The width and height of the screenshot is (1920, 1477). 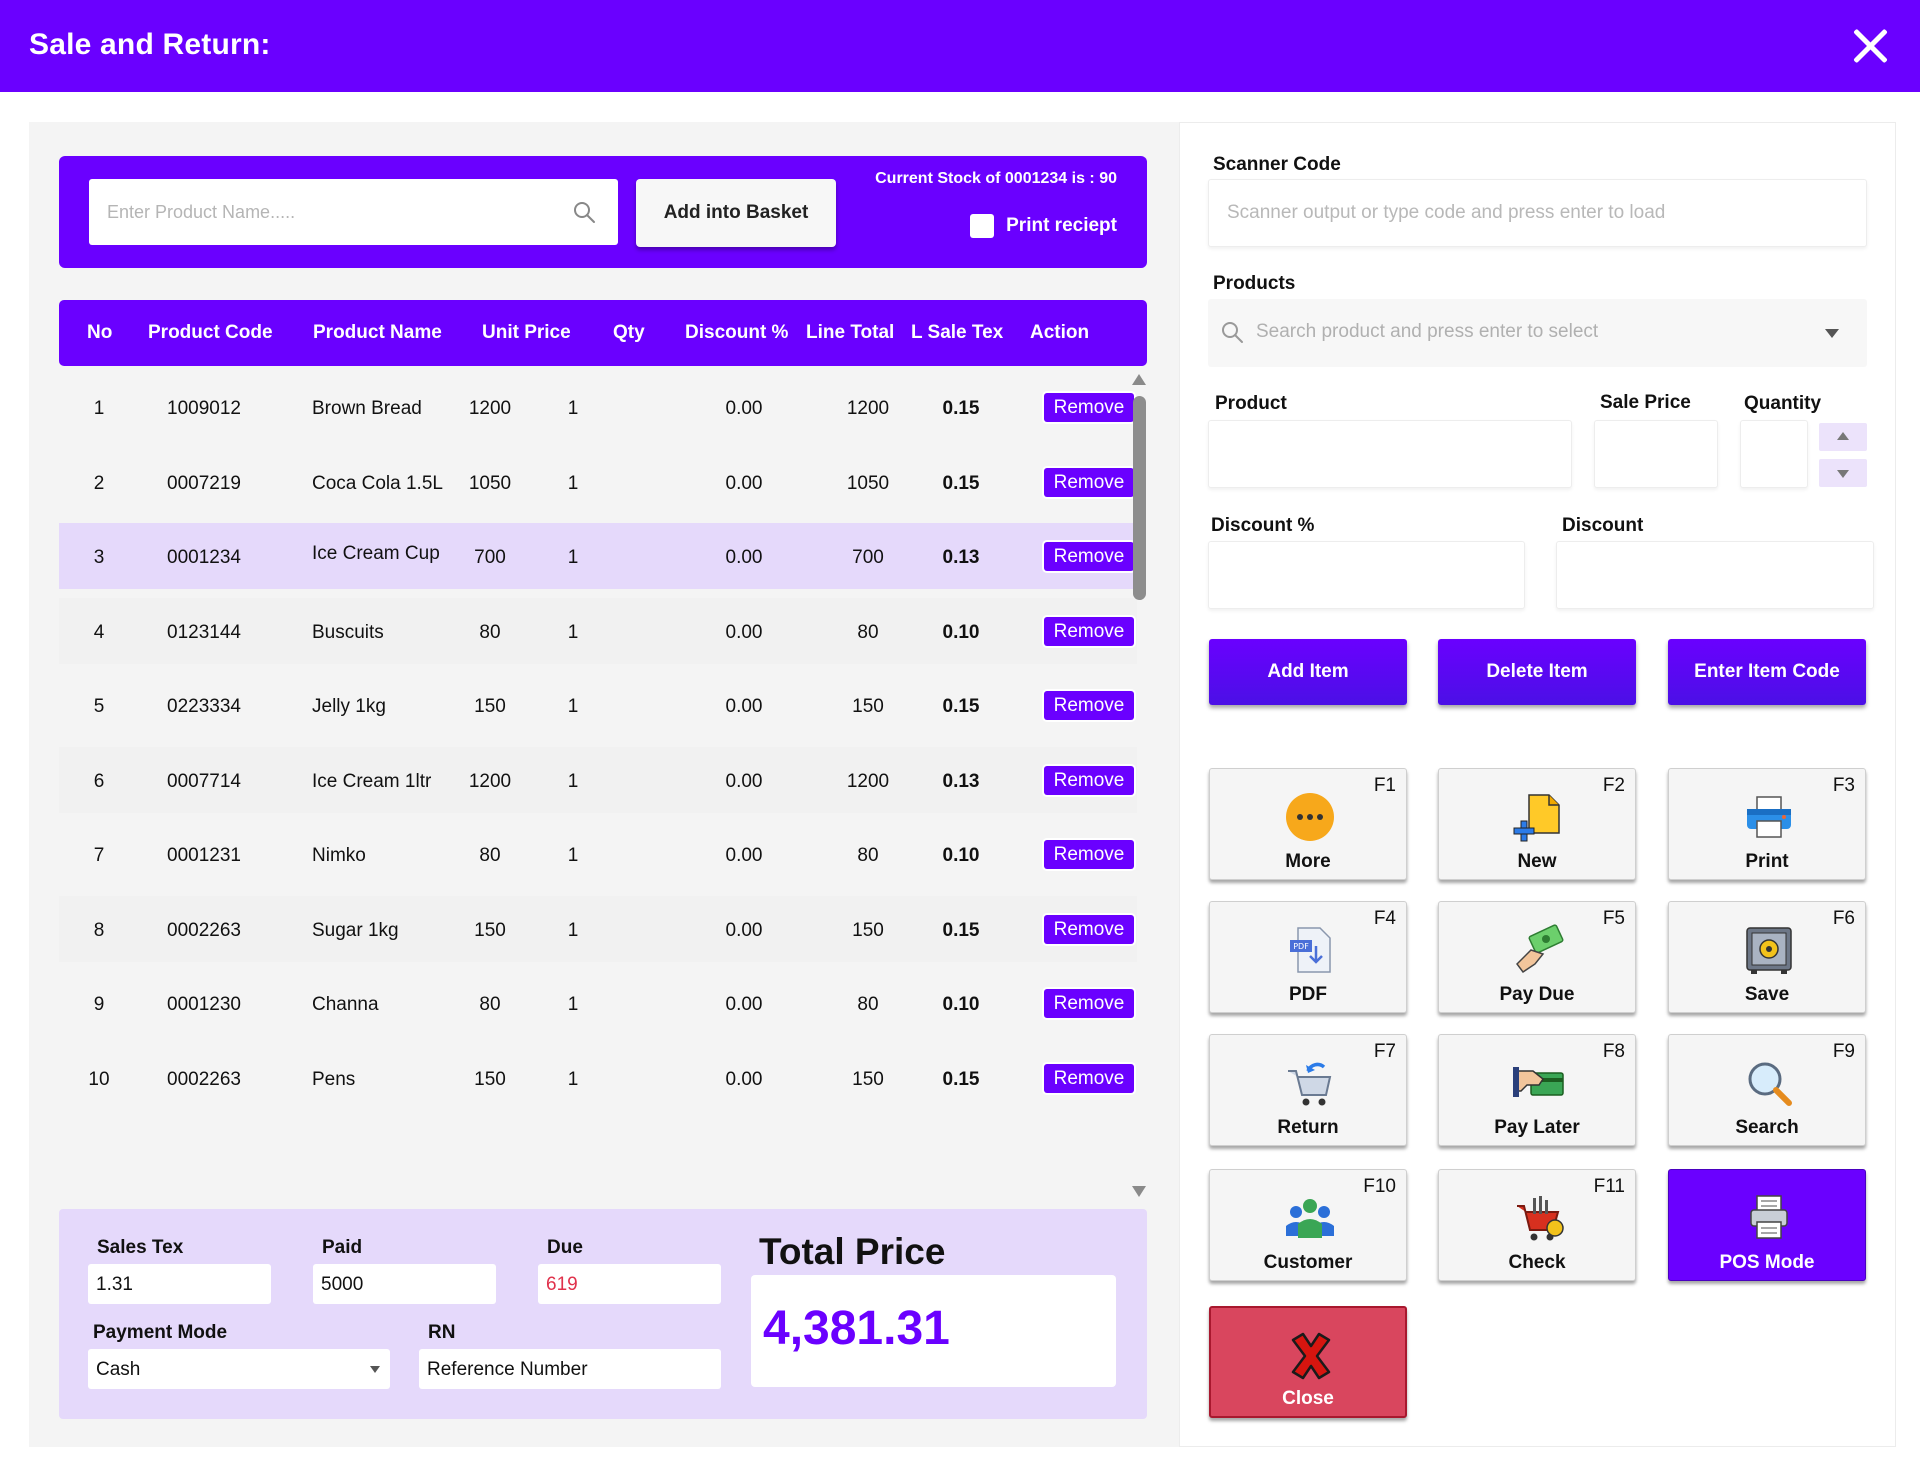 What do you see at coordinates (1656, 454) in the screenshot?
I see `sale-price-field` at bounding box center [1656, 454].